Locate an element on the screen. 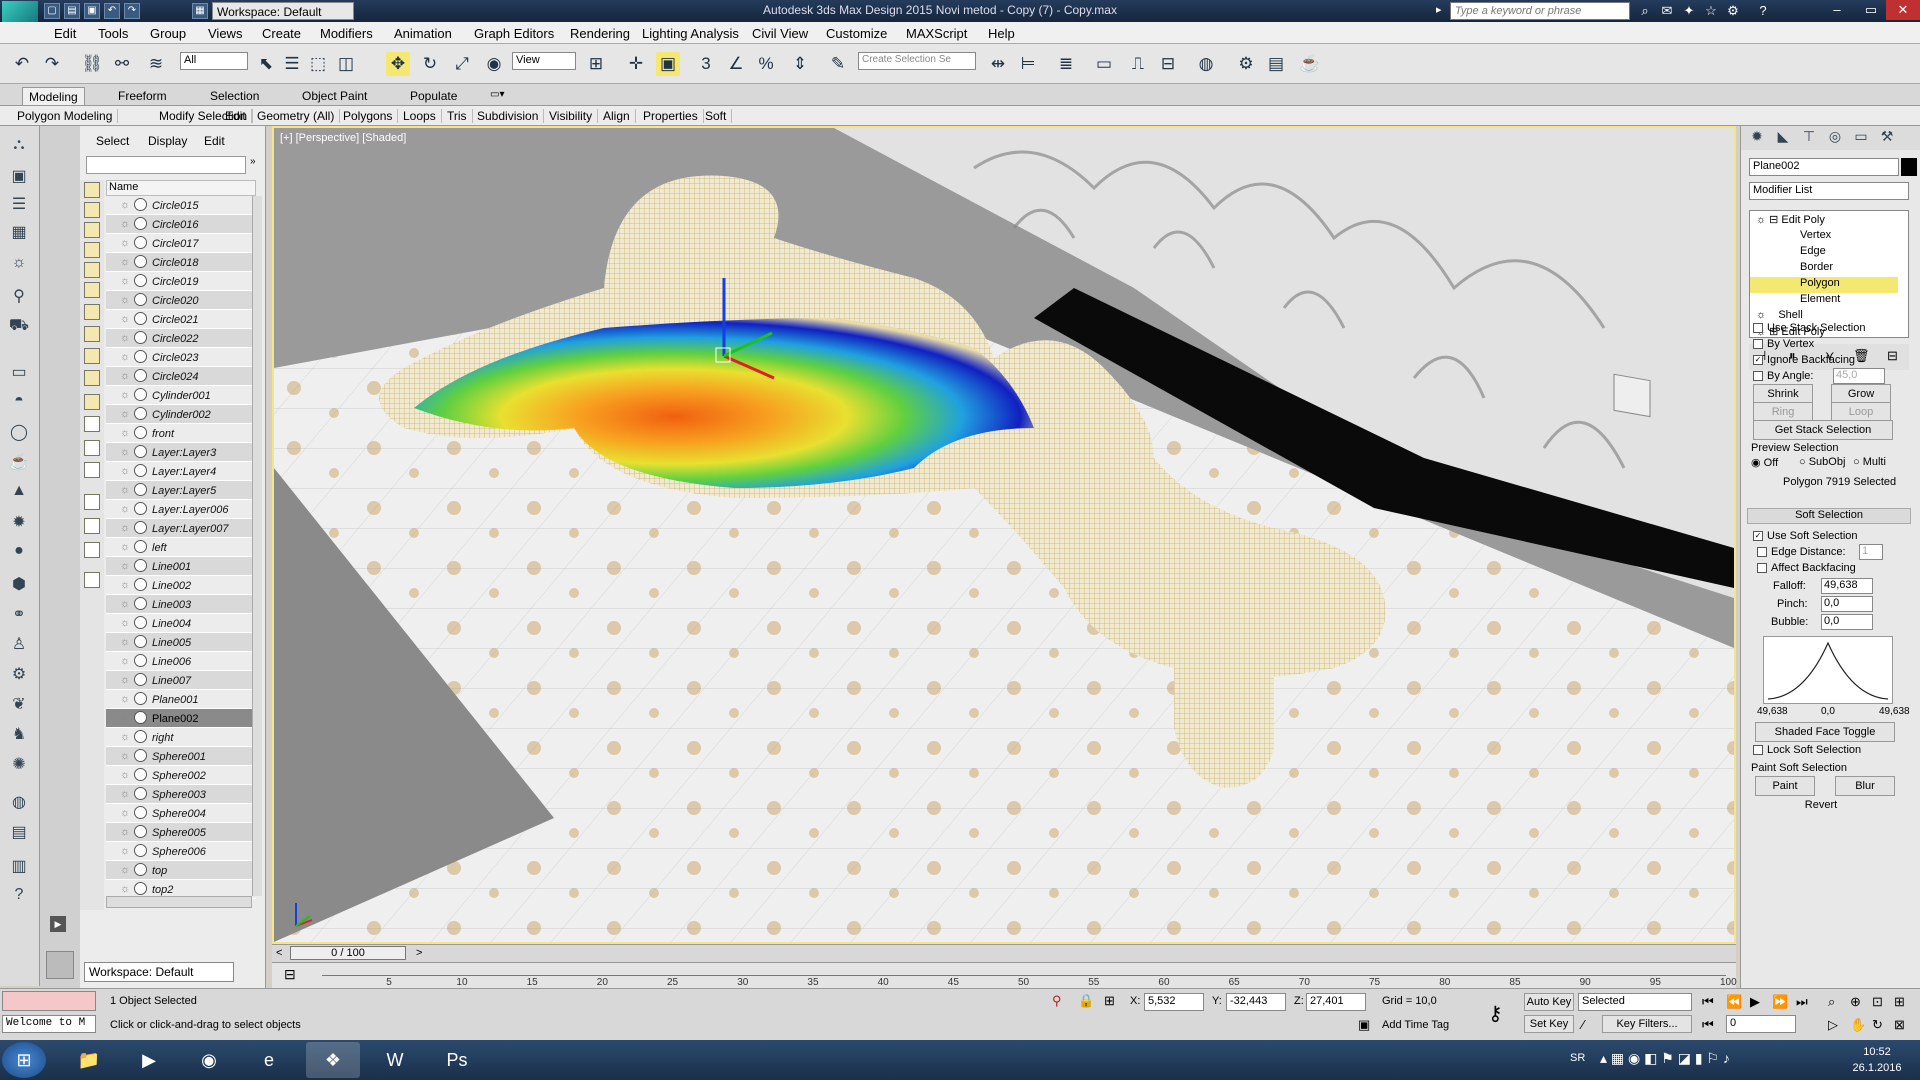 Image resolution: width=1920 pixels, height=1080 pixels. material-editor-icon: ◍ is located at coordinates (1206, 64).